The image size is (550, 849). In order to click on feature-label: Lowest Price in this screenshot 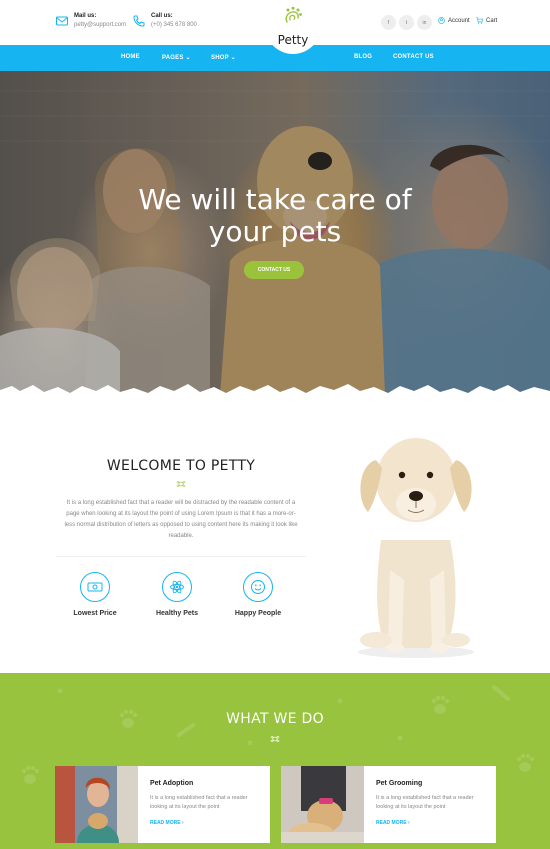, I will do `click(95, 613)`.